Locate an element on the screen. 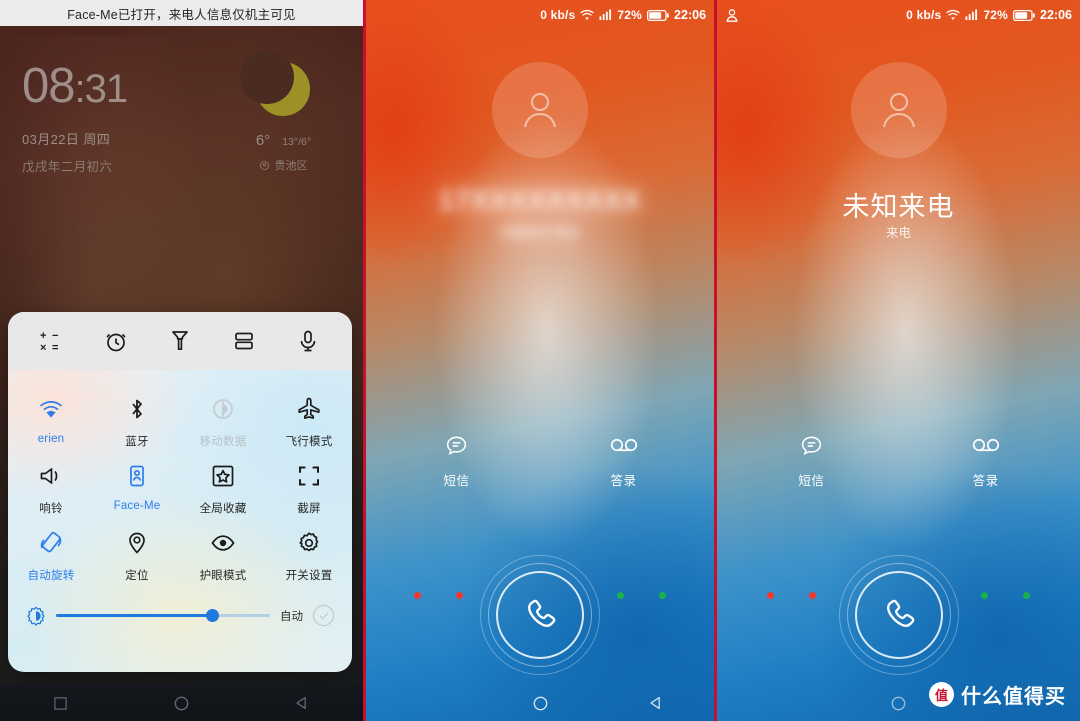 This screenshot has height=721, width=1080. recents-button is located at coordinates (60, 703).